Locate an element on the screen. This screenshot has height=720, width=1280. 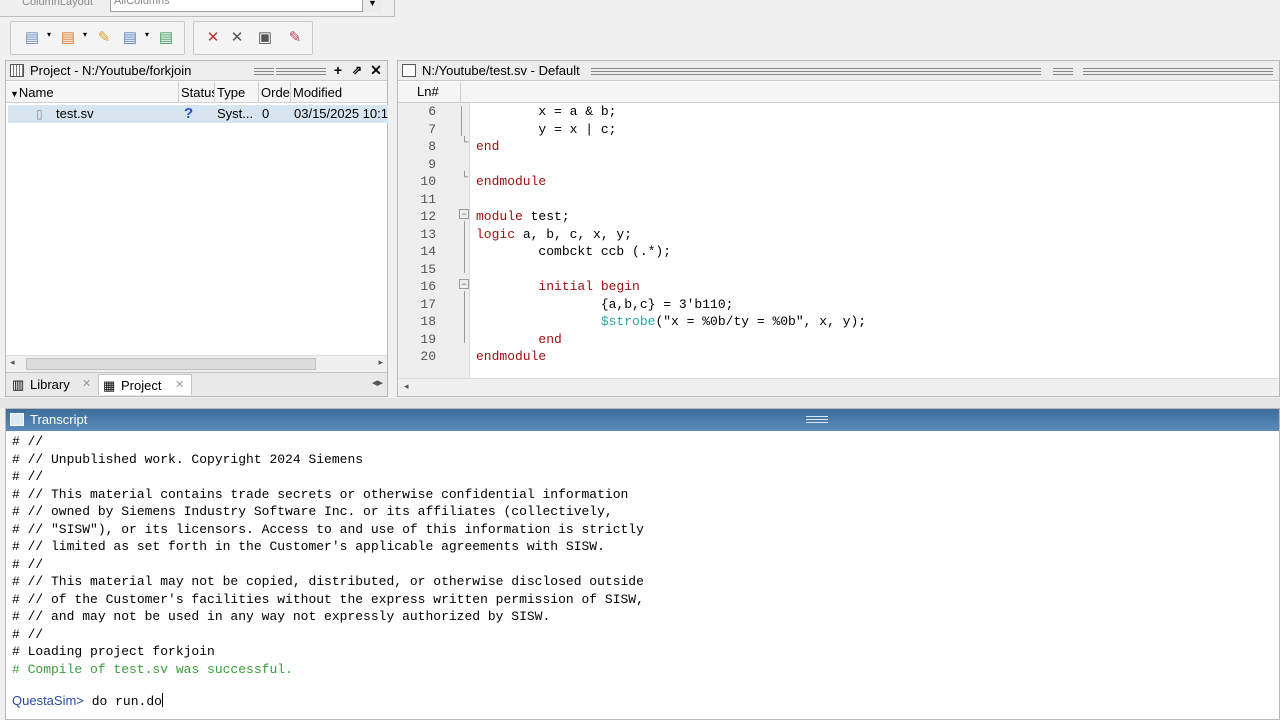
fold-end-icon: └ is located at coordinates (465, 177).